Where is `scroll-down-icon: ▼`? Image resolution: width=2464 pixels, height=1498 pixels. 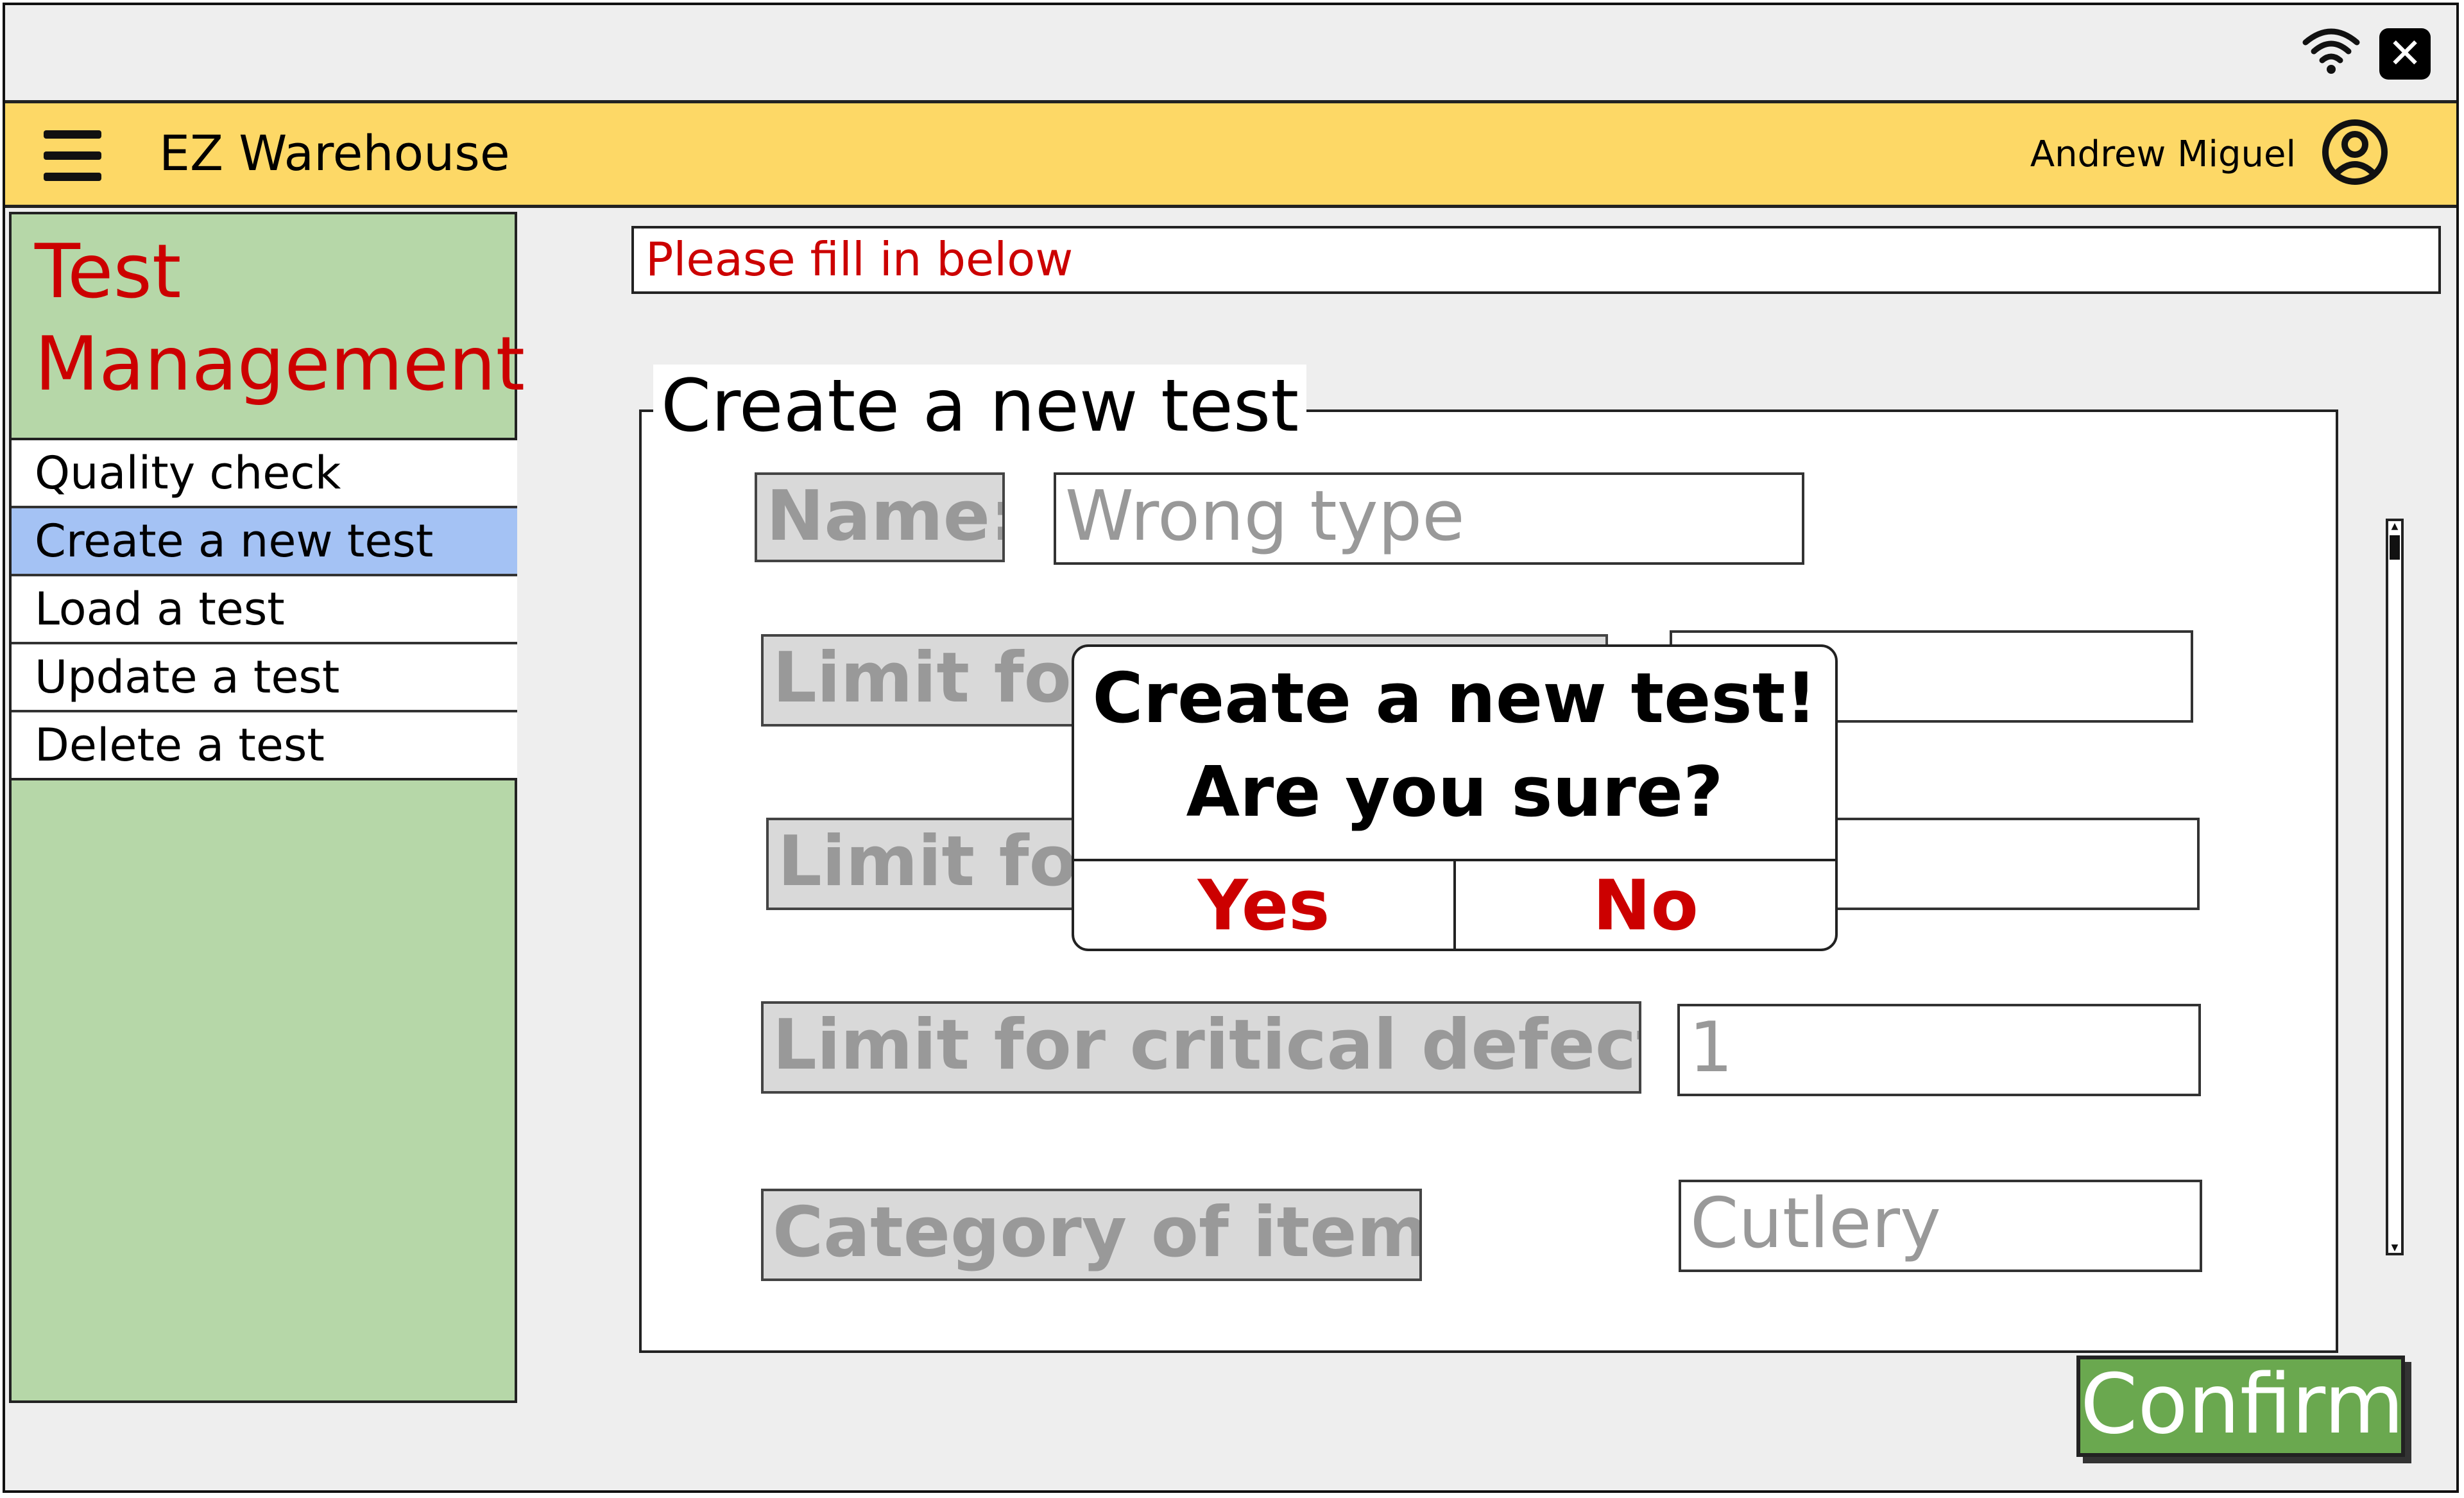 scroll-down-icon: ▼ is located at coordinates (2395, 1248).